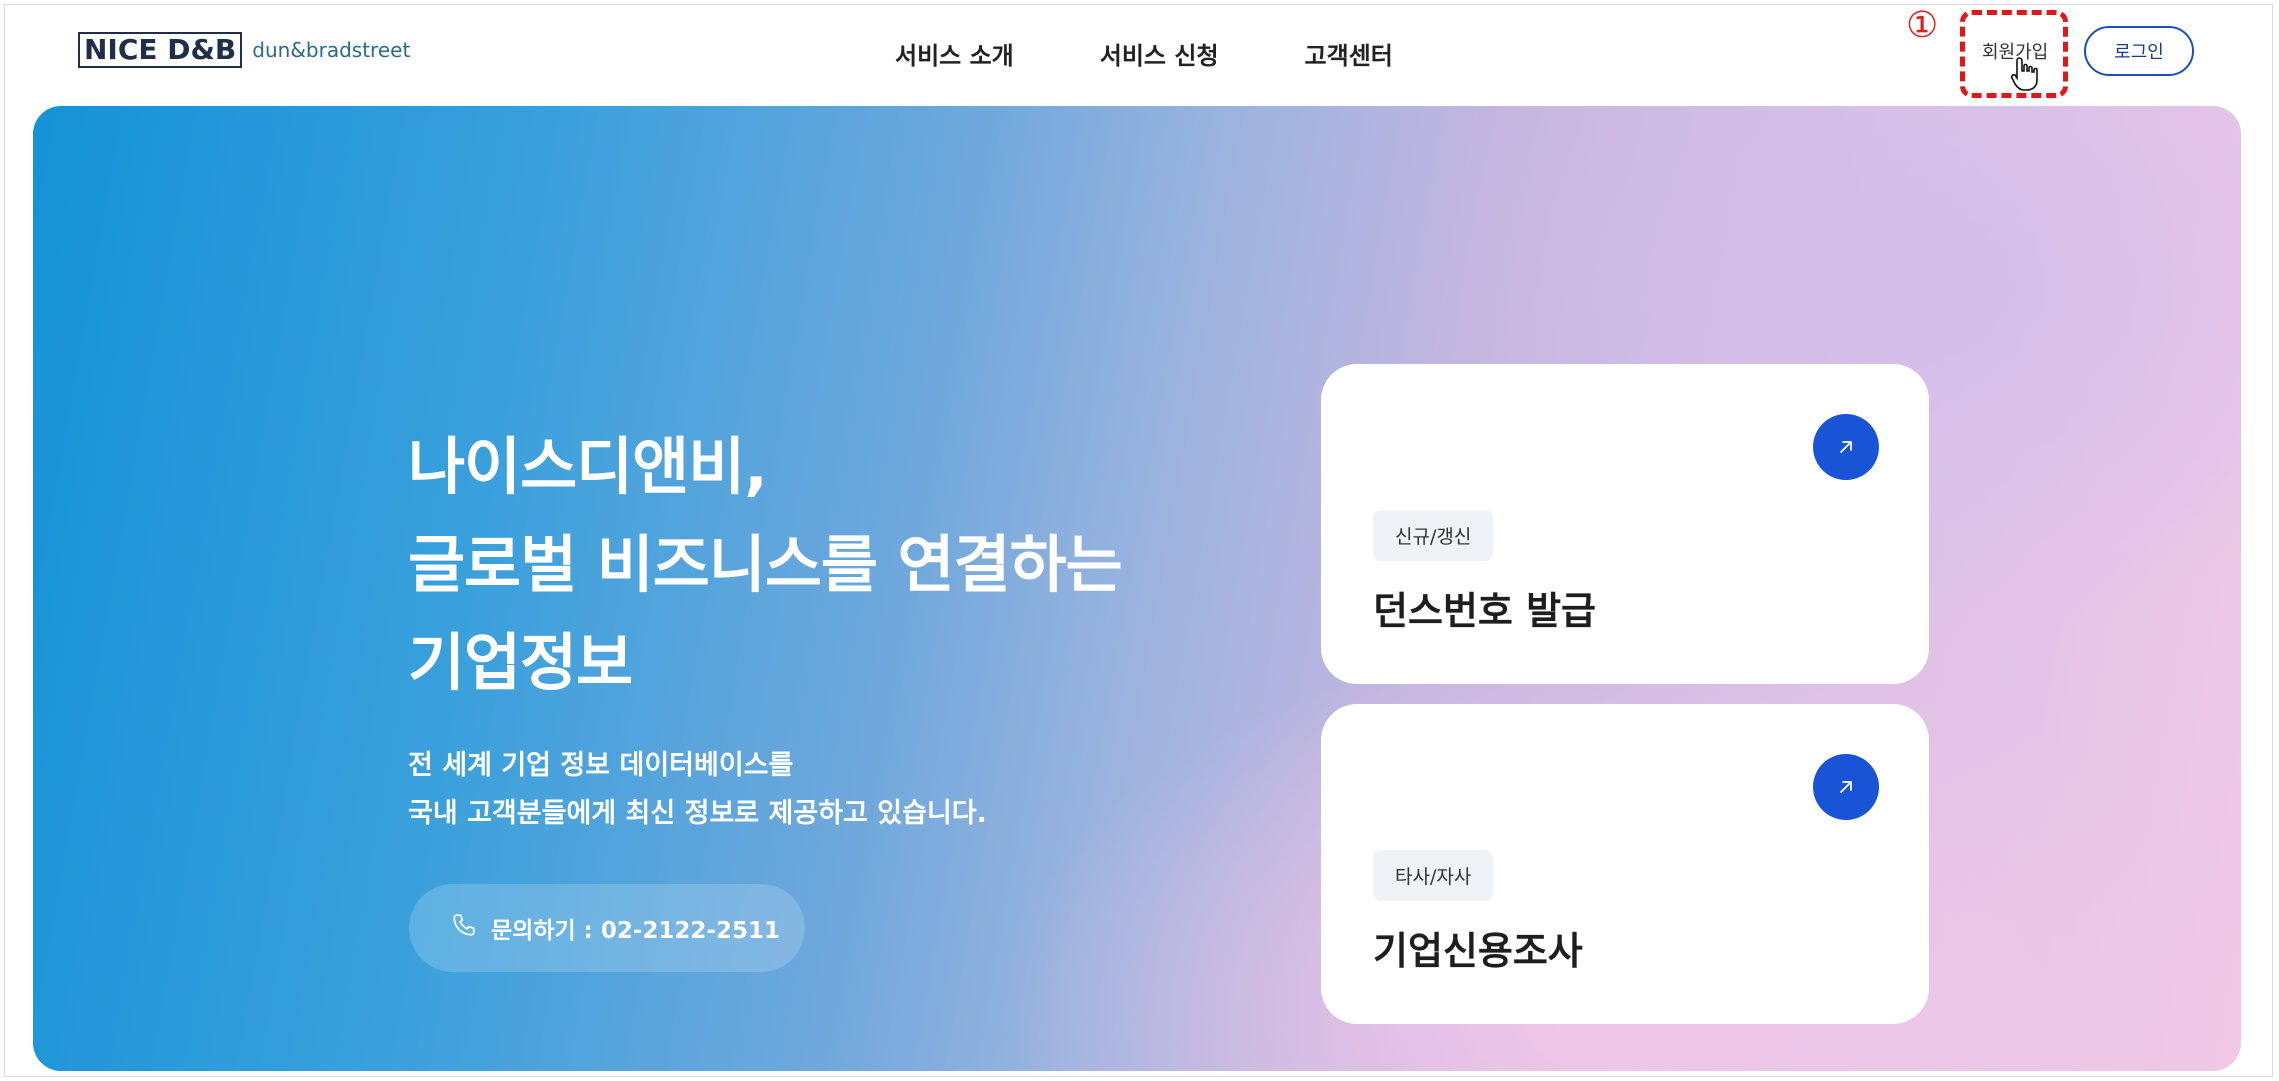 The height and width of the screenshot is (1081, 2279). I want to click on nav-service-apply: 서비스 신청, so click(1159, 53).